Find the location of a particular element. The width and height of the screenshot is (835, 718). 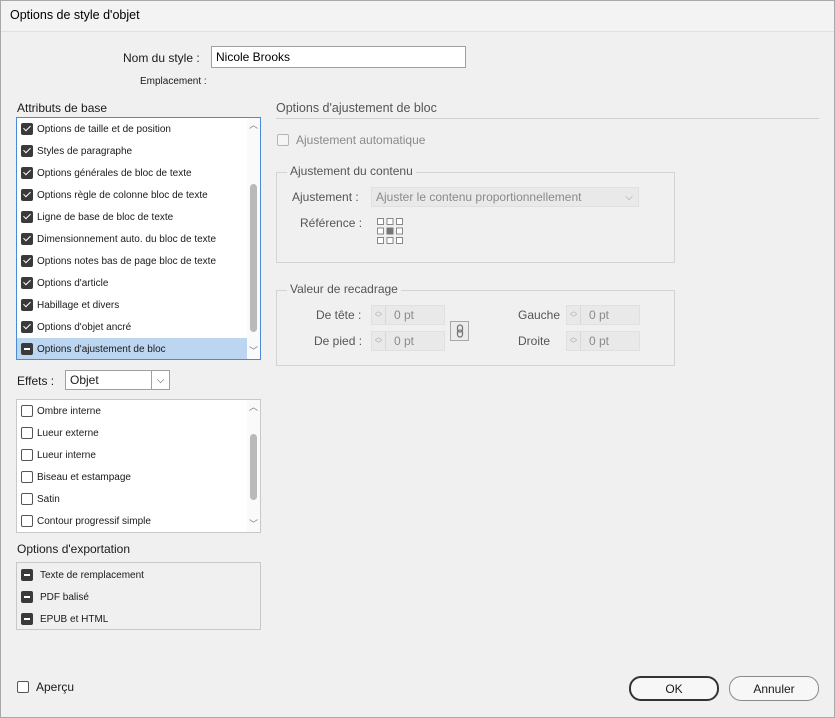

list-item: Dimensionnement auto. du bloc de texte is located at coordinates (132, 239).